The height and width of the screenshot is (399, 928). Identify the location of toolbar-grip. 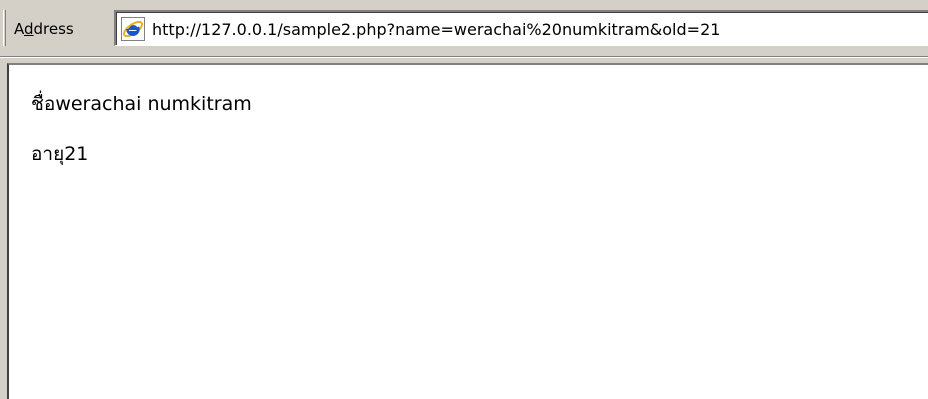
(4, 28).